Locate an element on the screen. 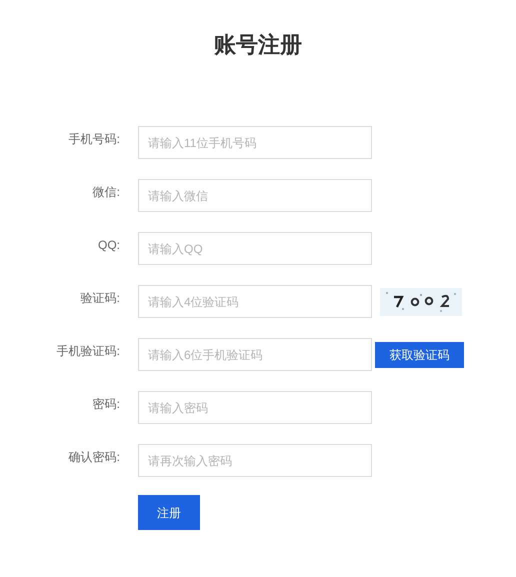 This screenshot has height=577, width=516. input-field: 请输入密码 is located at coordinates (255, 407).